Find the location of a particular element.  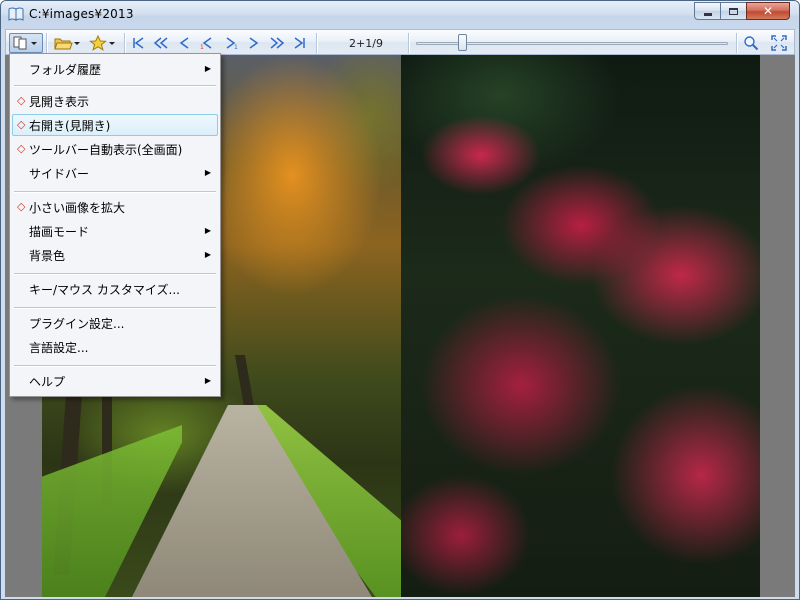

next-page-button is located at coordinates (254, 43).